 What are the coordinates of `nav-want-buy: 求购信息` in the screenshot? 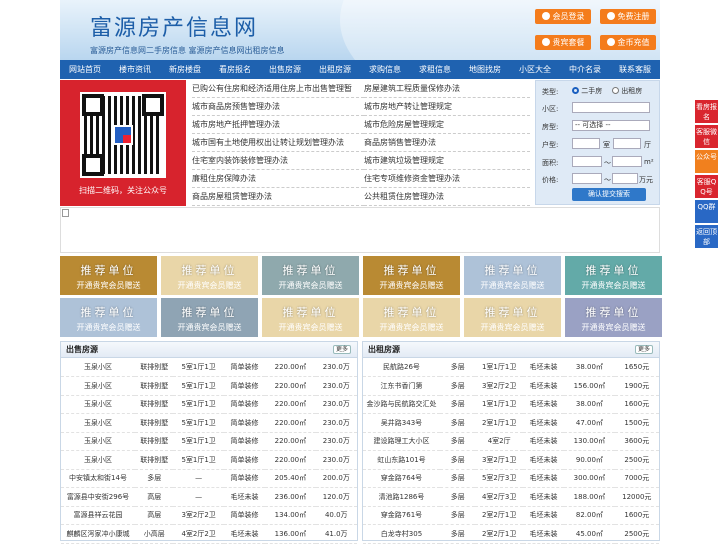 It's located at (385, 69).